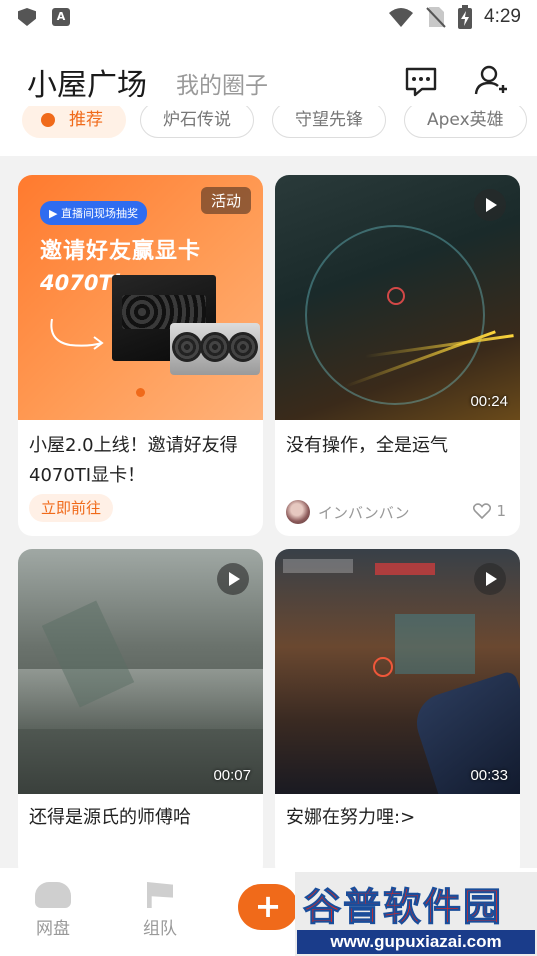 Image resolution: width=537 pixels, height=956 pixels. Describe the element at coordinates (329, 122) in the screenshot. I see `tab-overwatch: 守望先锋` at that location.